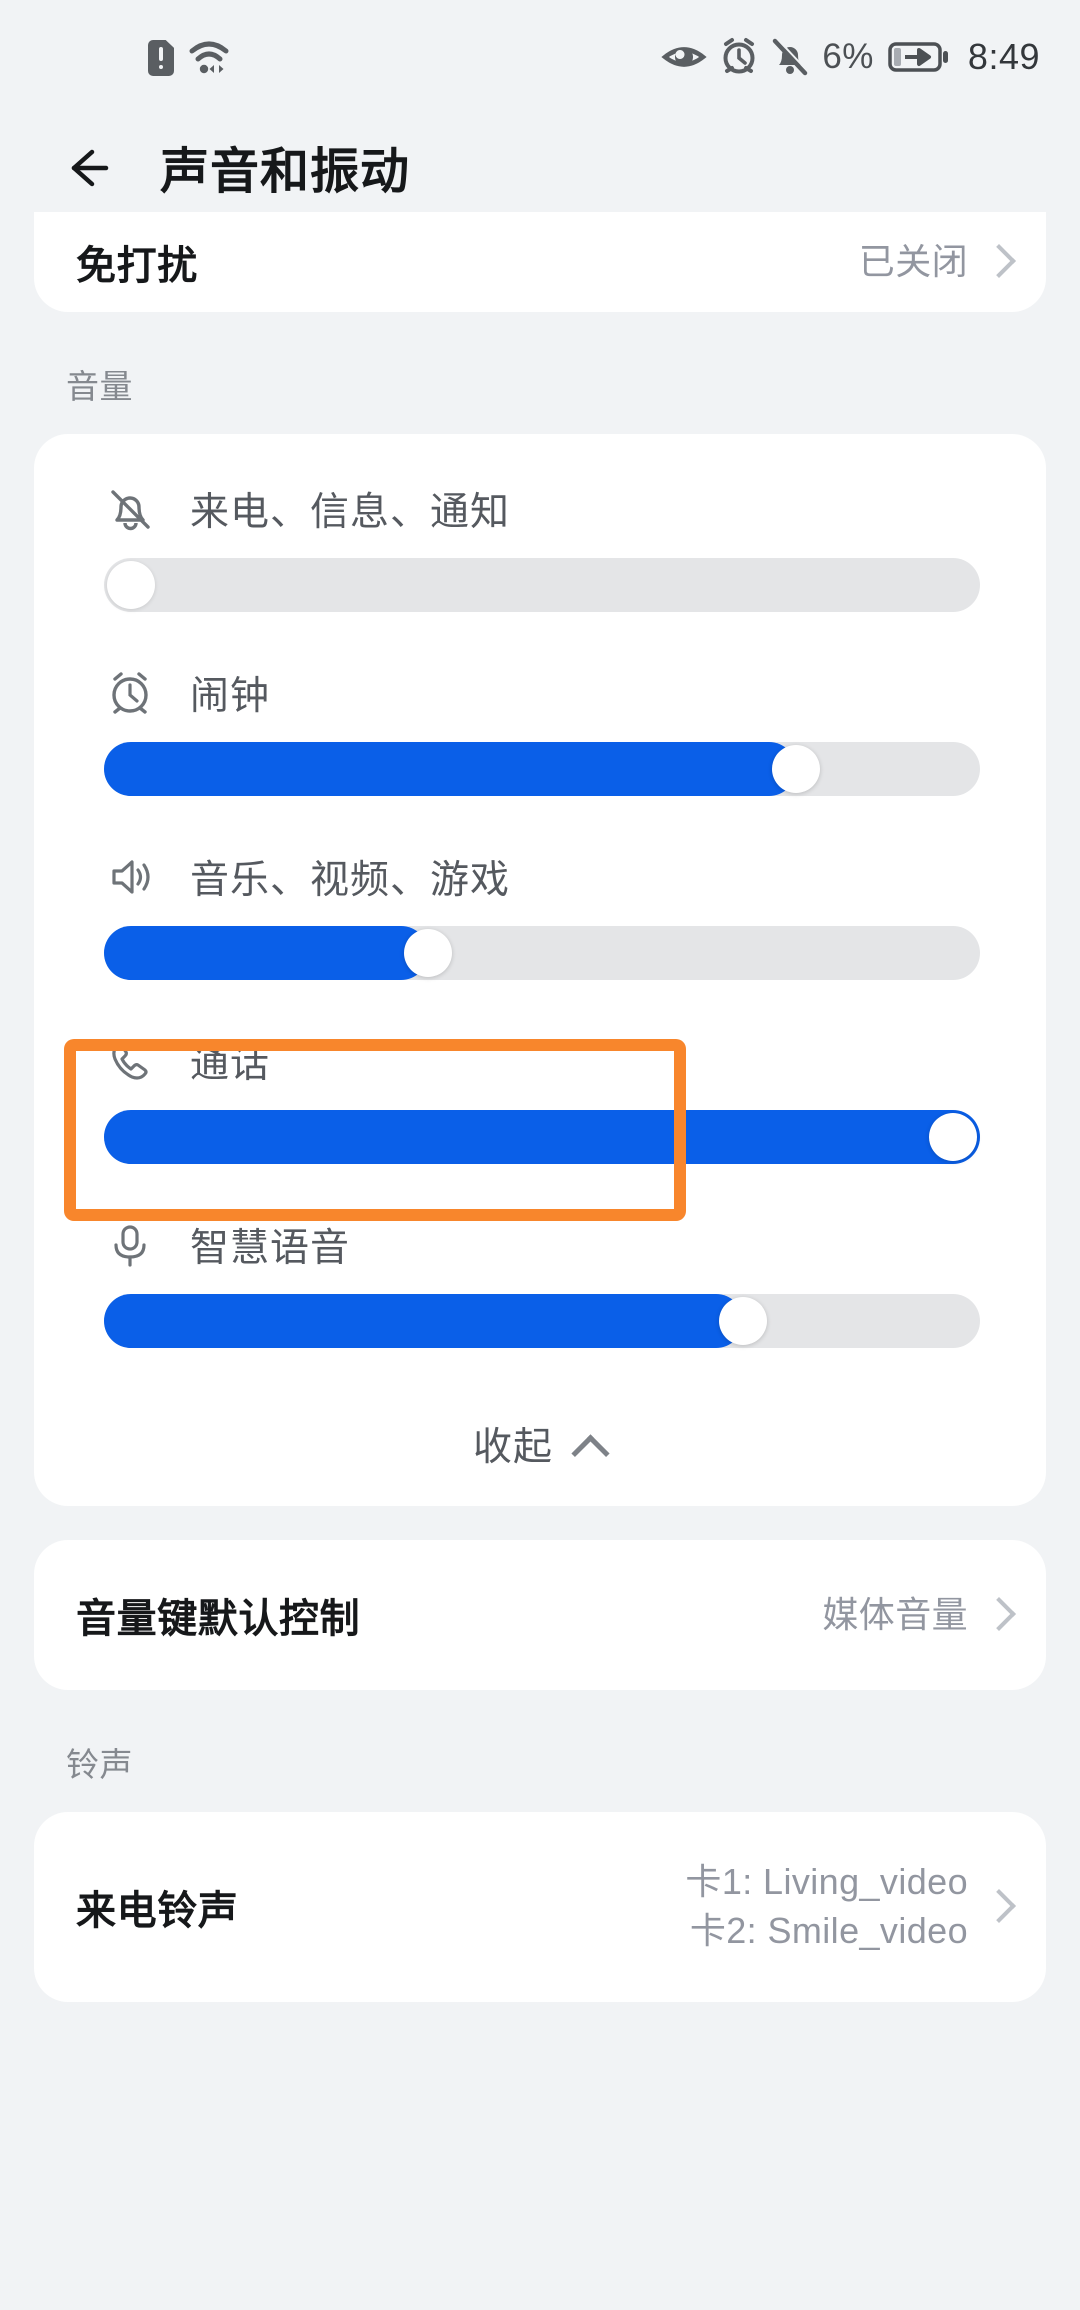 The width and height of the screenshot is (1080, 2310). I want to click on alarm-icon, so click(739, 56).